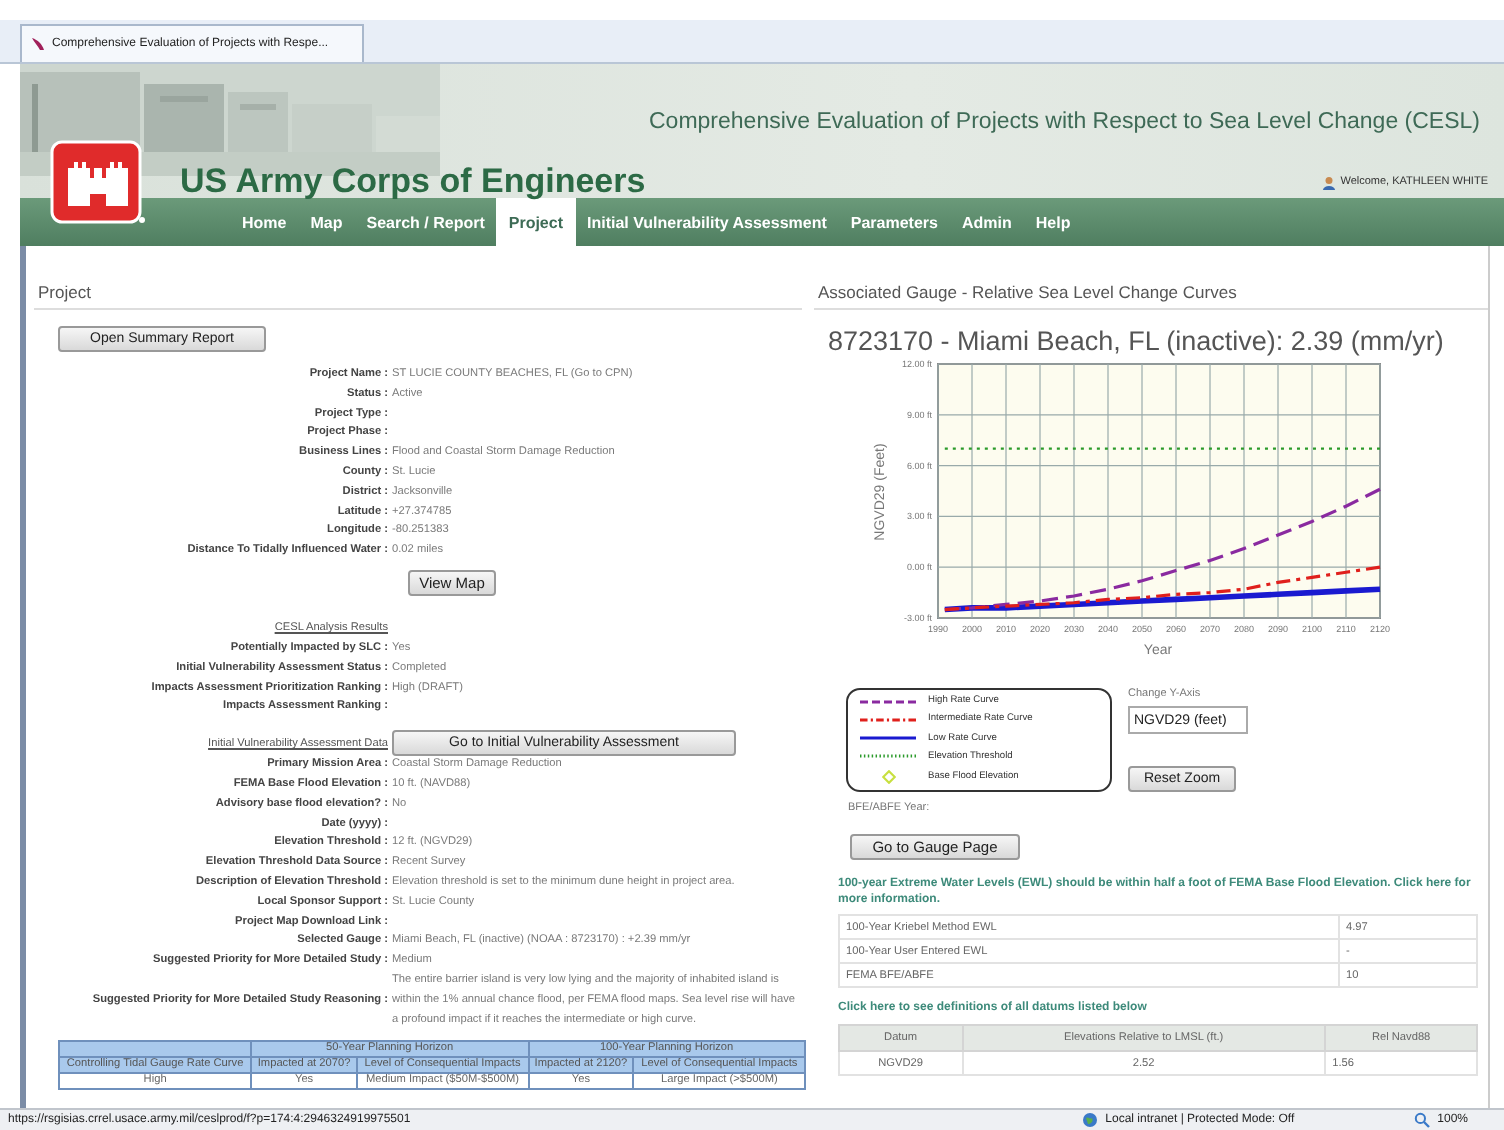 The width and height of the screenshot is (1504, 1130). I want to click on nav-tab: Project, so click(535, 222).